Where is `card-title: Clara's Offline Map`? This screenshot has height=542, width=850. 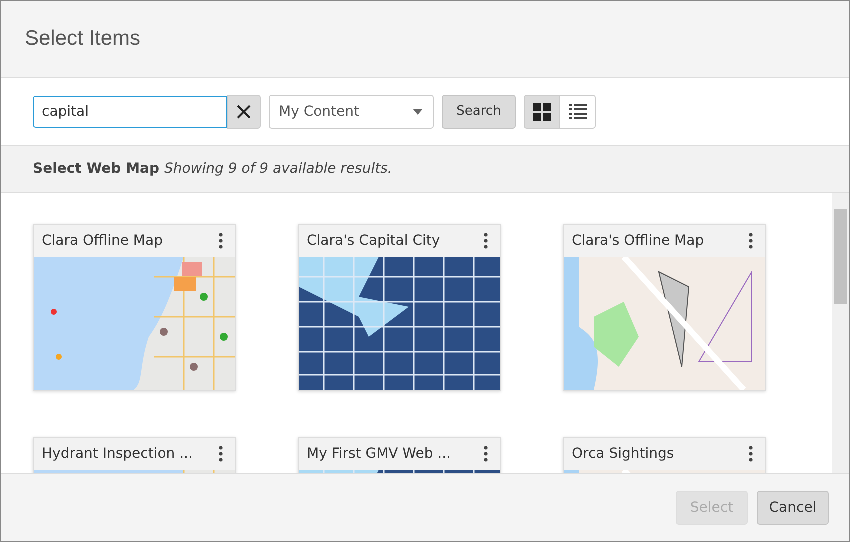
card-title: Clara's Offline Map is located at coordinates (638, 241).